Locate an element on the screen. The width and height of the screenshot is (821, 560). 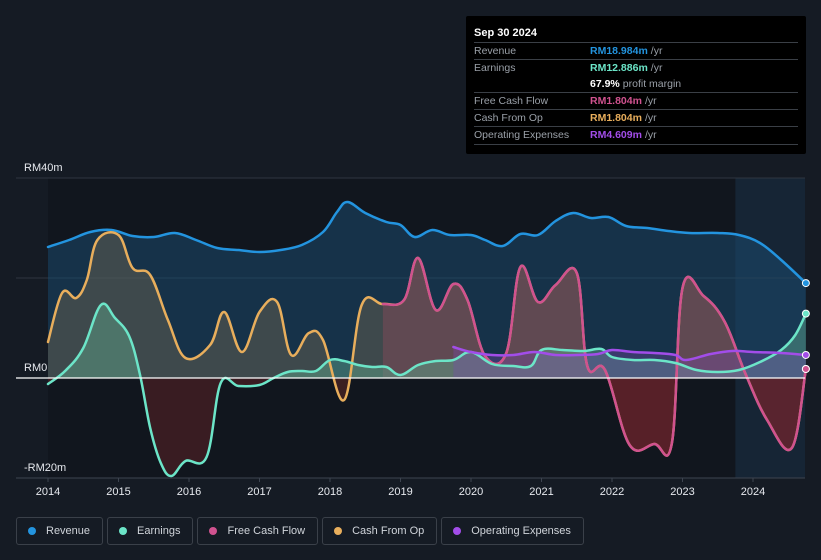
x-tick-label: 2024 is located at coordinates (753, 492).